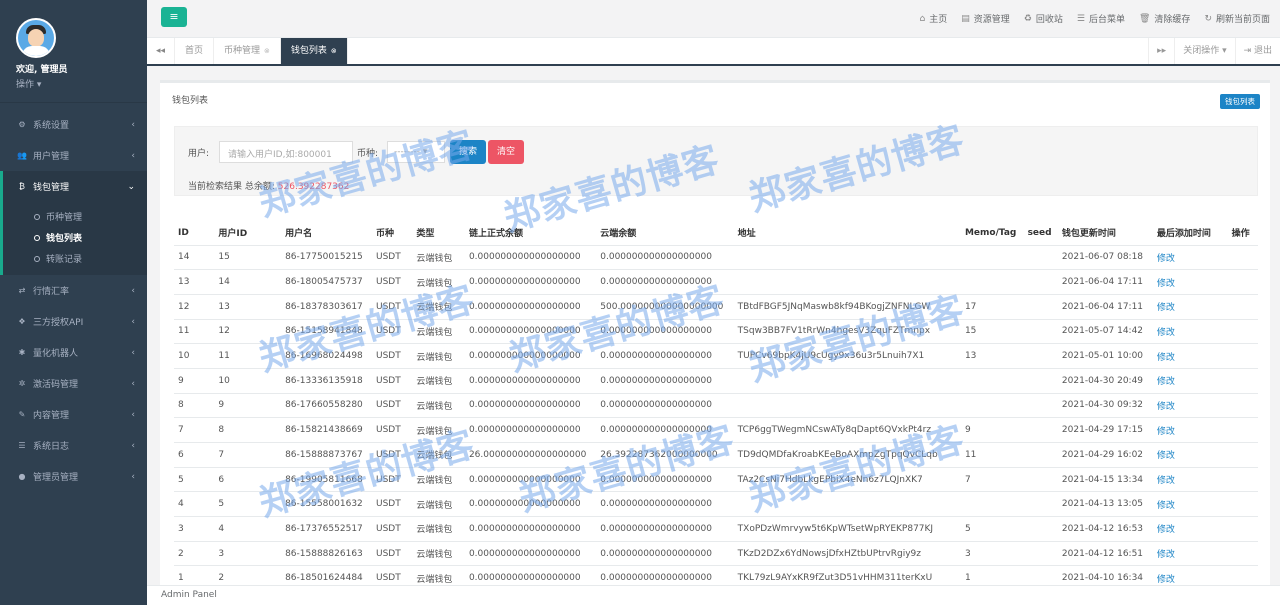 Image resolution: width=1280 pixels, height=605 pixels. Describe the element at coordinates (195, 51) in the screenshot. I see `tab-page: 首页` at that location.